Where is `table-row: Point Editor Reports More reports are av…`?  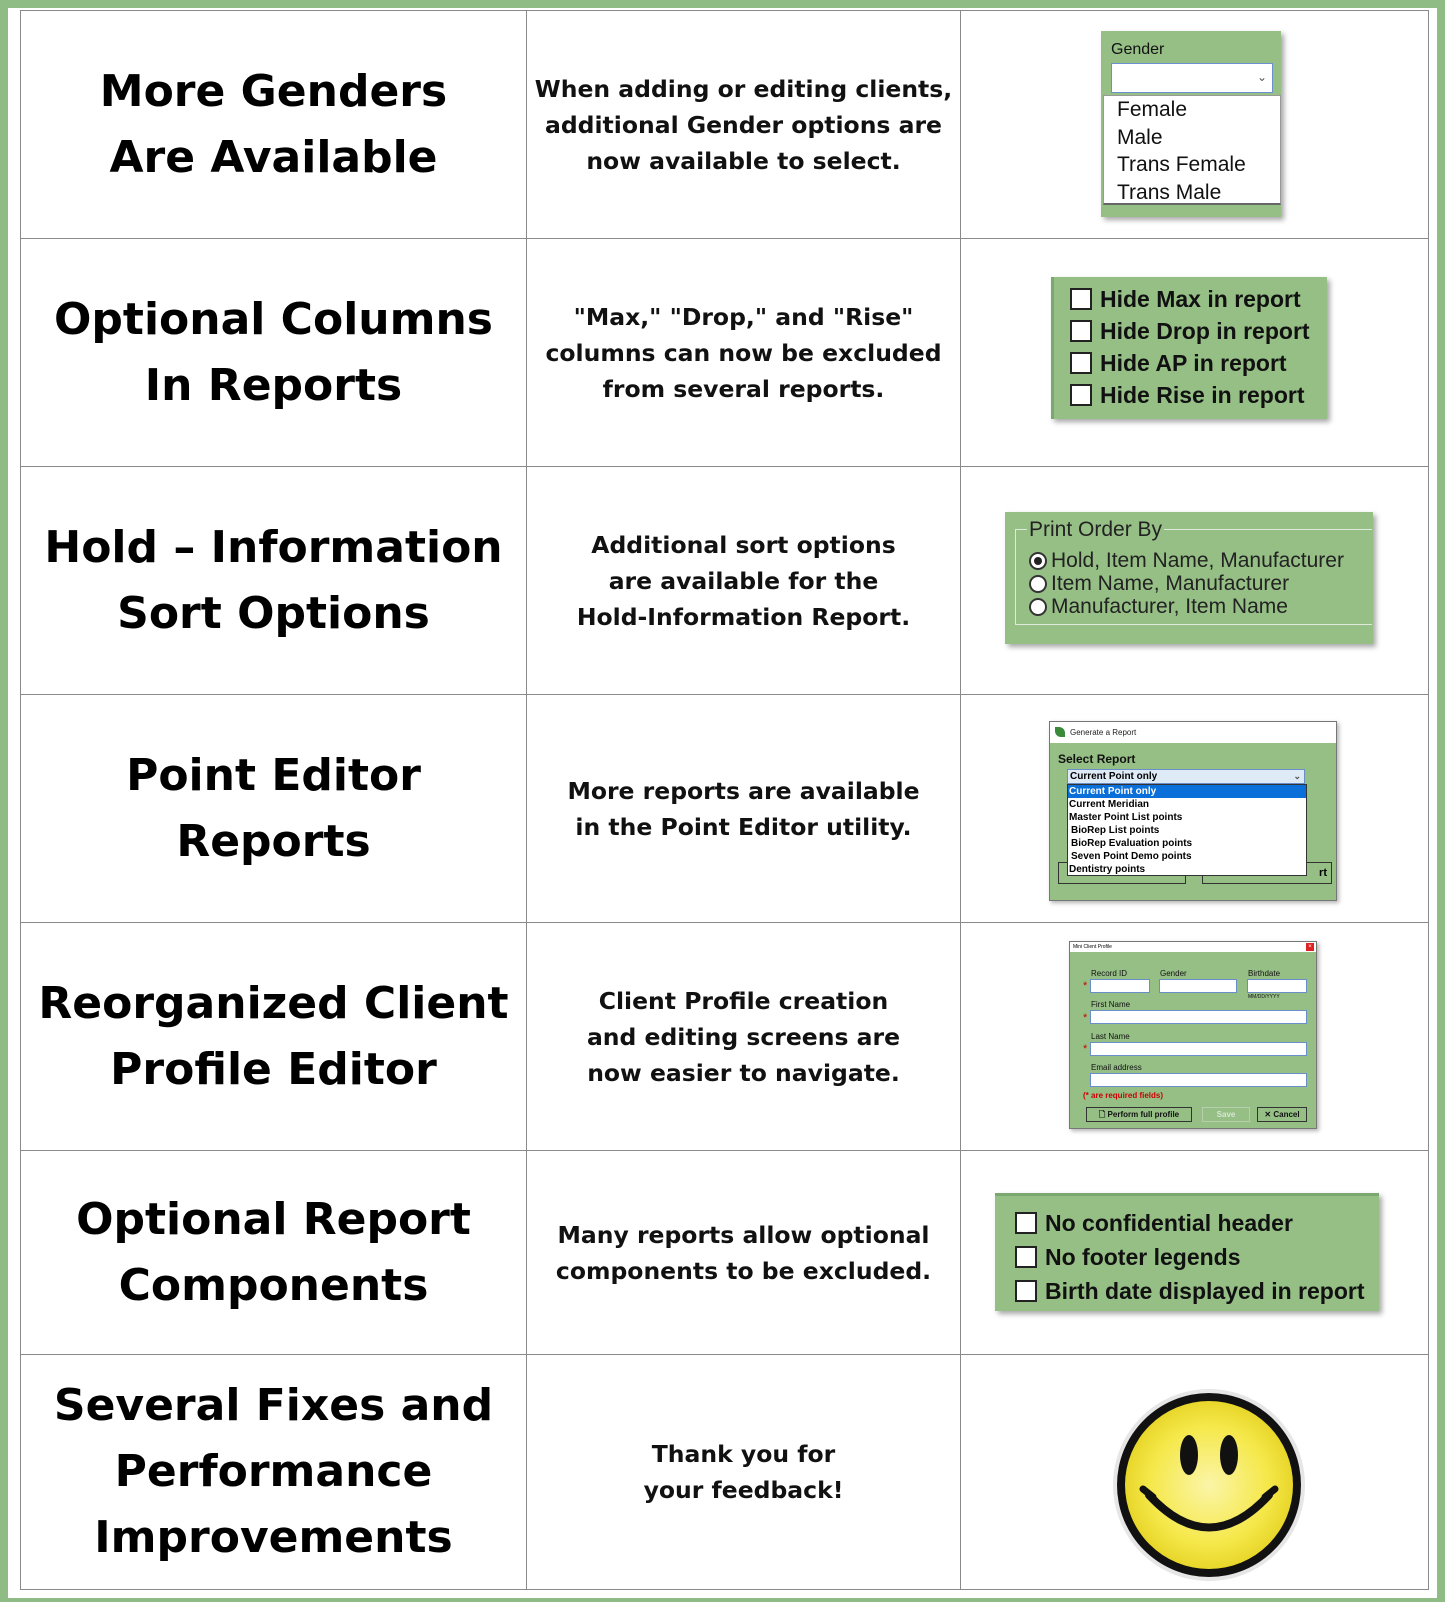
table-row: Point Editor Reports More reports are av… is located at coordinates (724, 808).